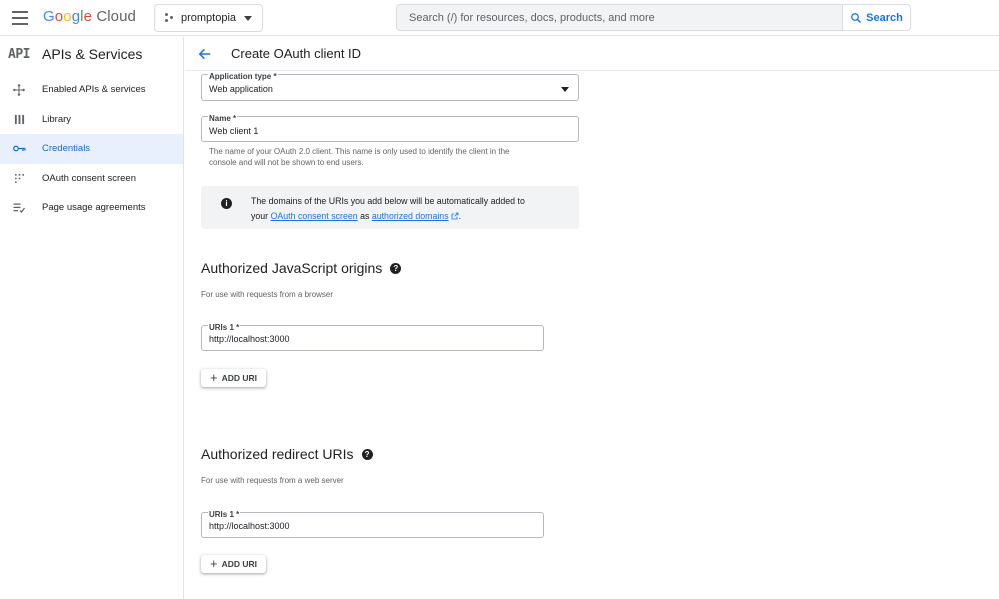 Image resolution: width=999 pixels, height=599 pixels. Describe the element at coordinates (292, 268) in the screenshot. I see `js-origins-title: Authorized JavaScript origins` at that location.